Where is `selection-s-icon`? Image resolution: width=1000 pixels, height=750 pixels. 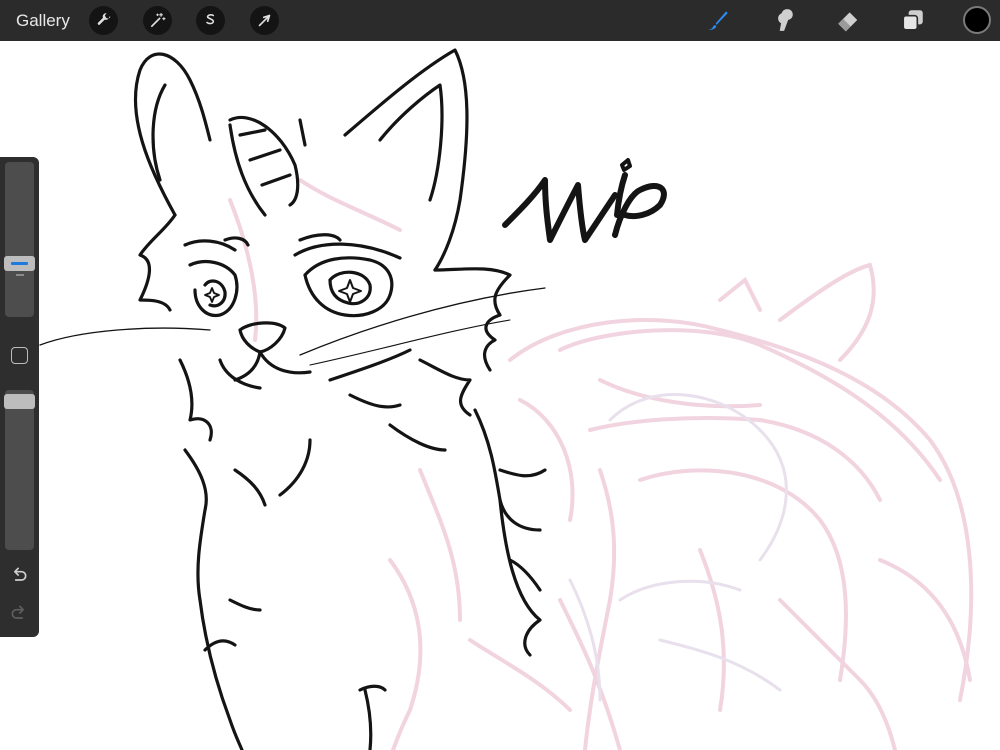 selection-s-icon is located at coordinates (210, 19).